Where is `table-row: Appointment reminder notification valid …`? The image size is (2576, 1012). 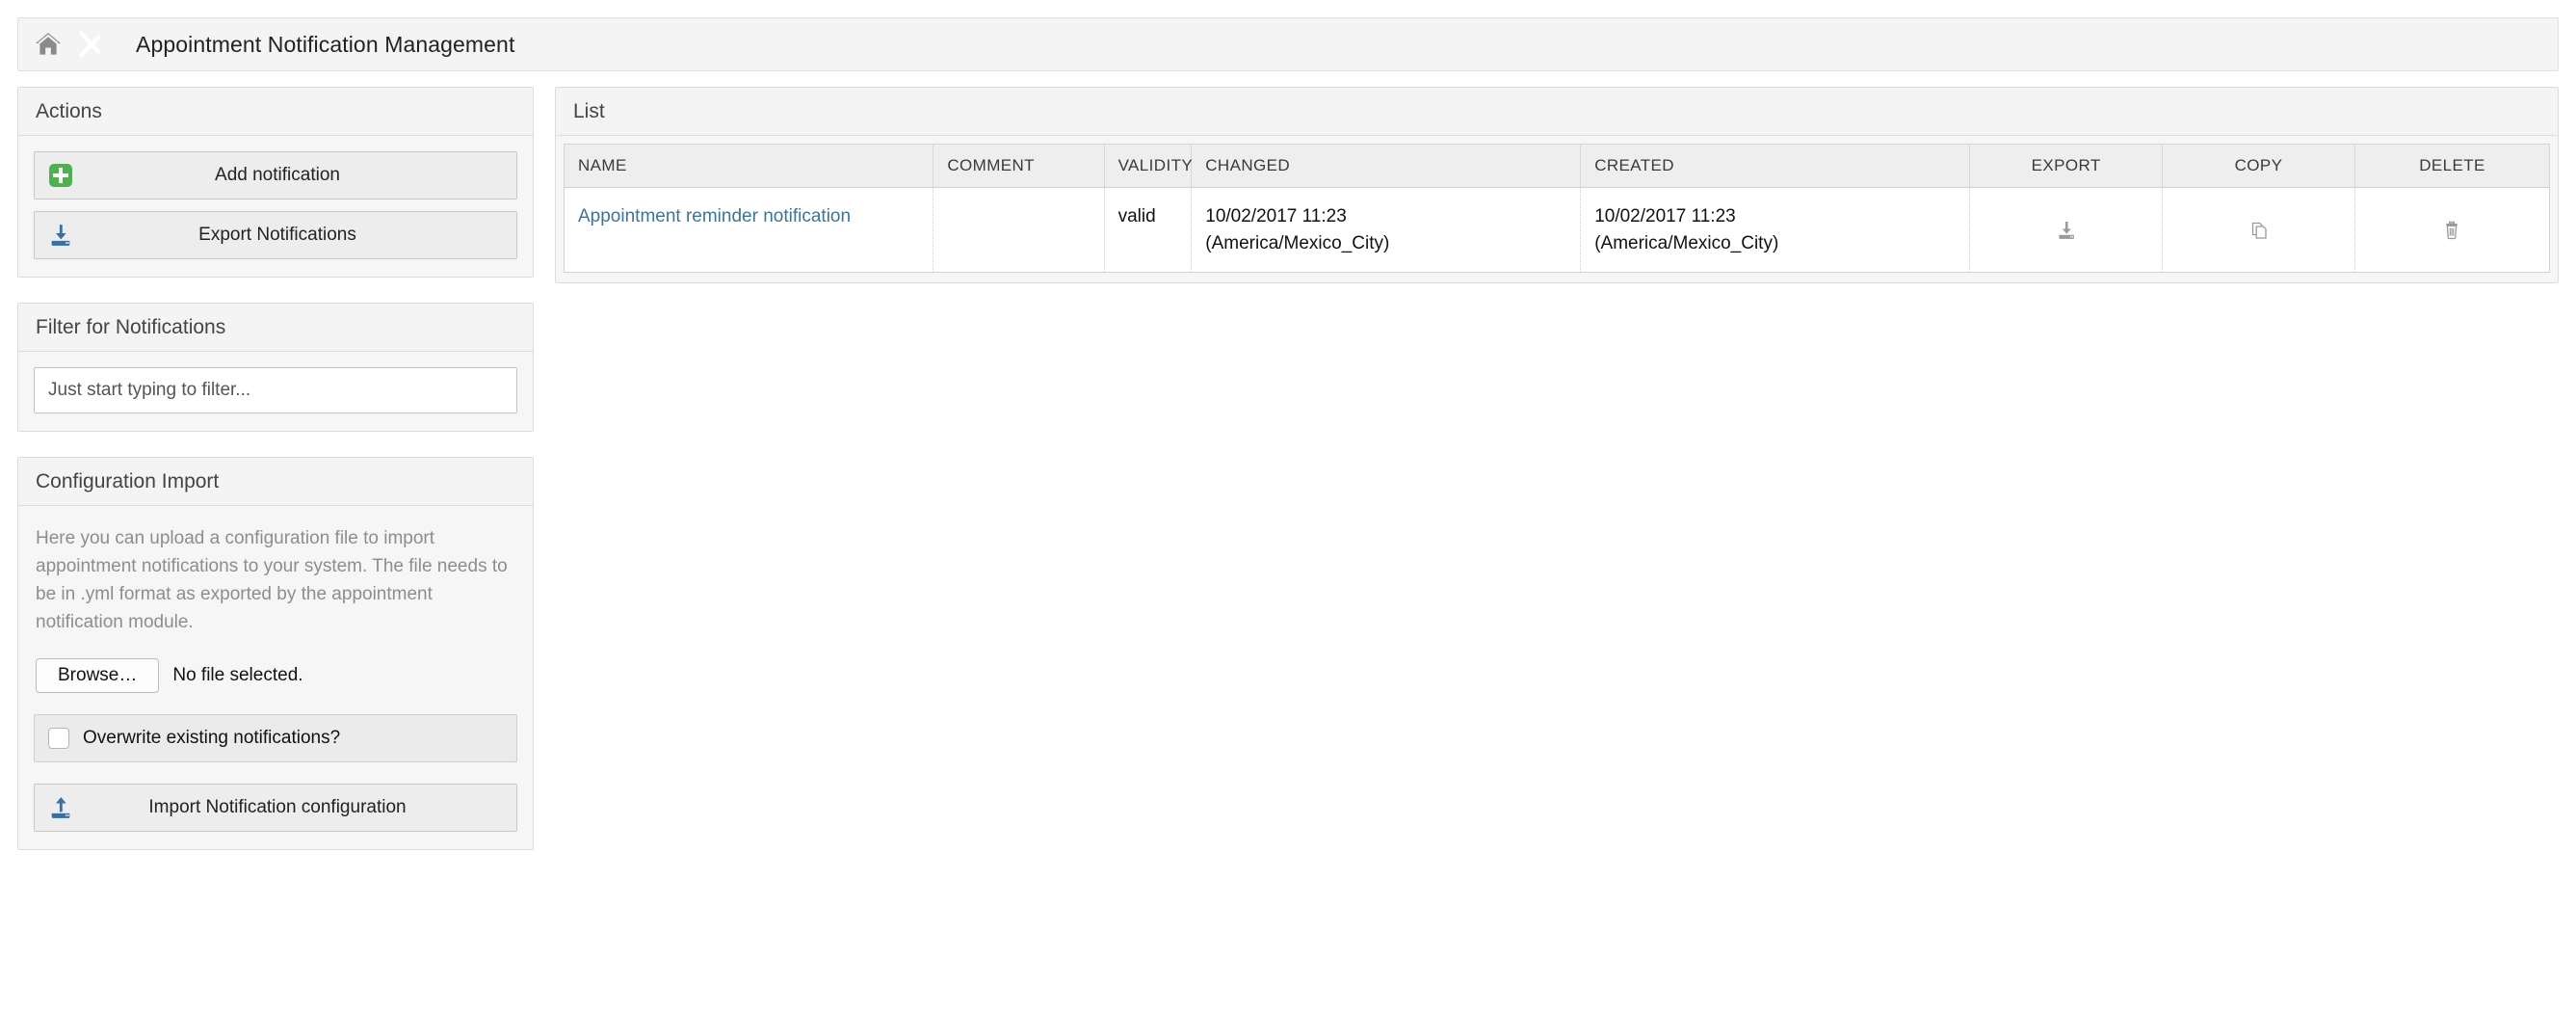 table-row: Appointment reminder notification valid … is located at coordinates (1557, 230).